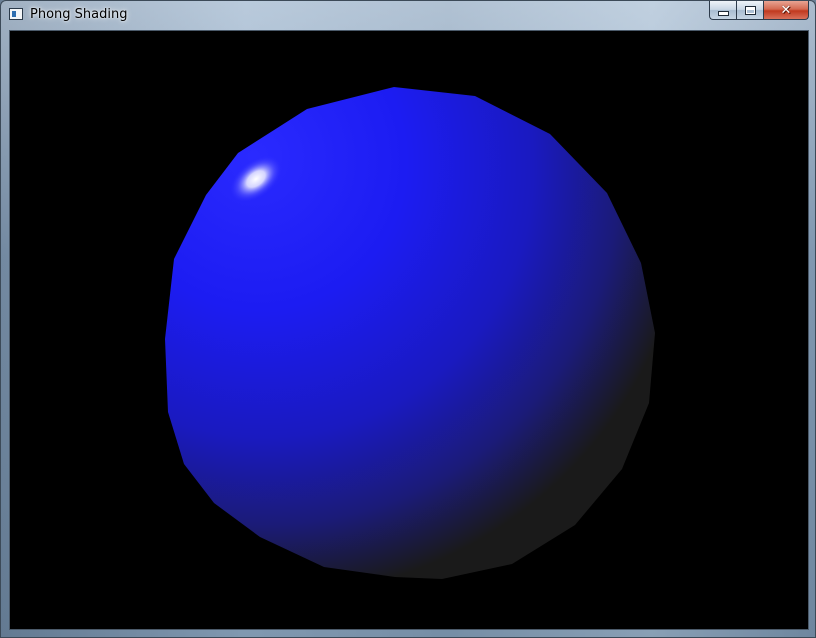 The image size is (816, 638). I want to click on minimize-button, so click(722, 10).